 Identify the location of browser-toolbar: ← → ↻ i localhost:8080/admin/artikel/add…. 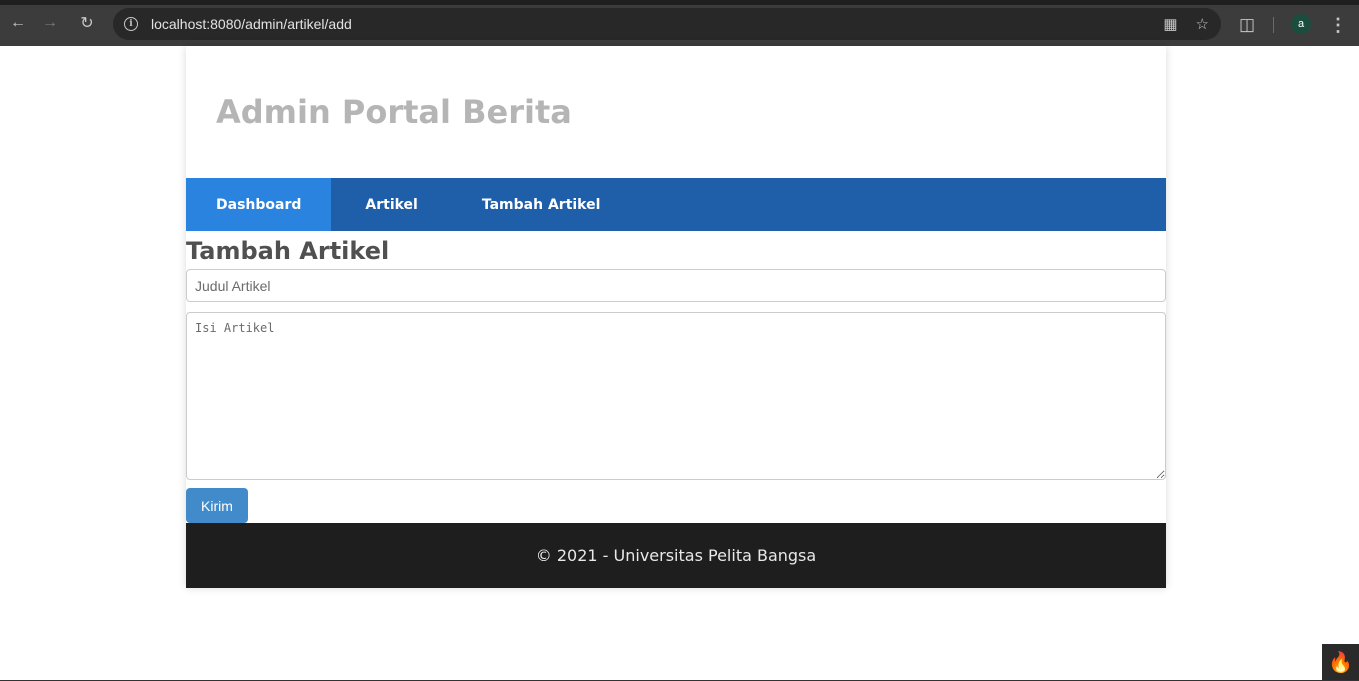
(679, 23).